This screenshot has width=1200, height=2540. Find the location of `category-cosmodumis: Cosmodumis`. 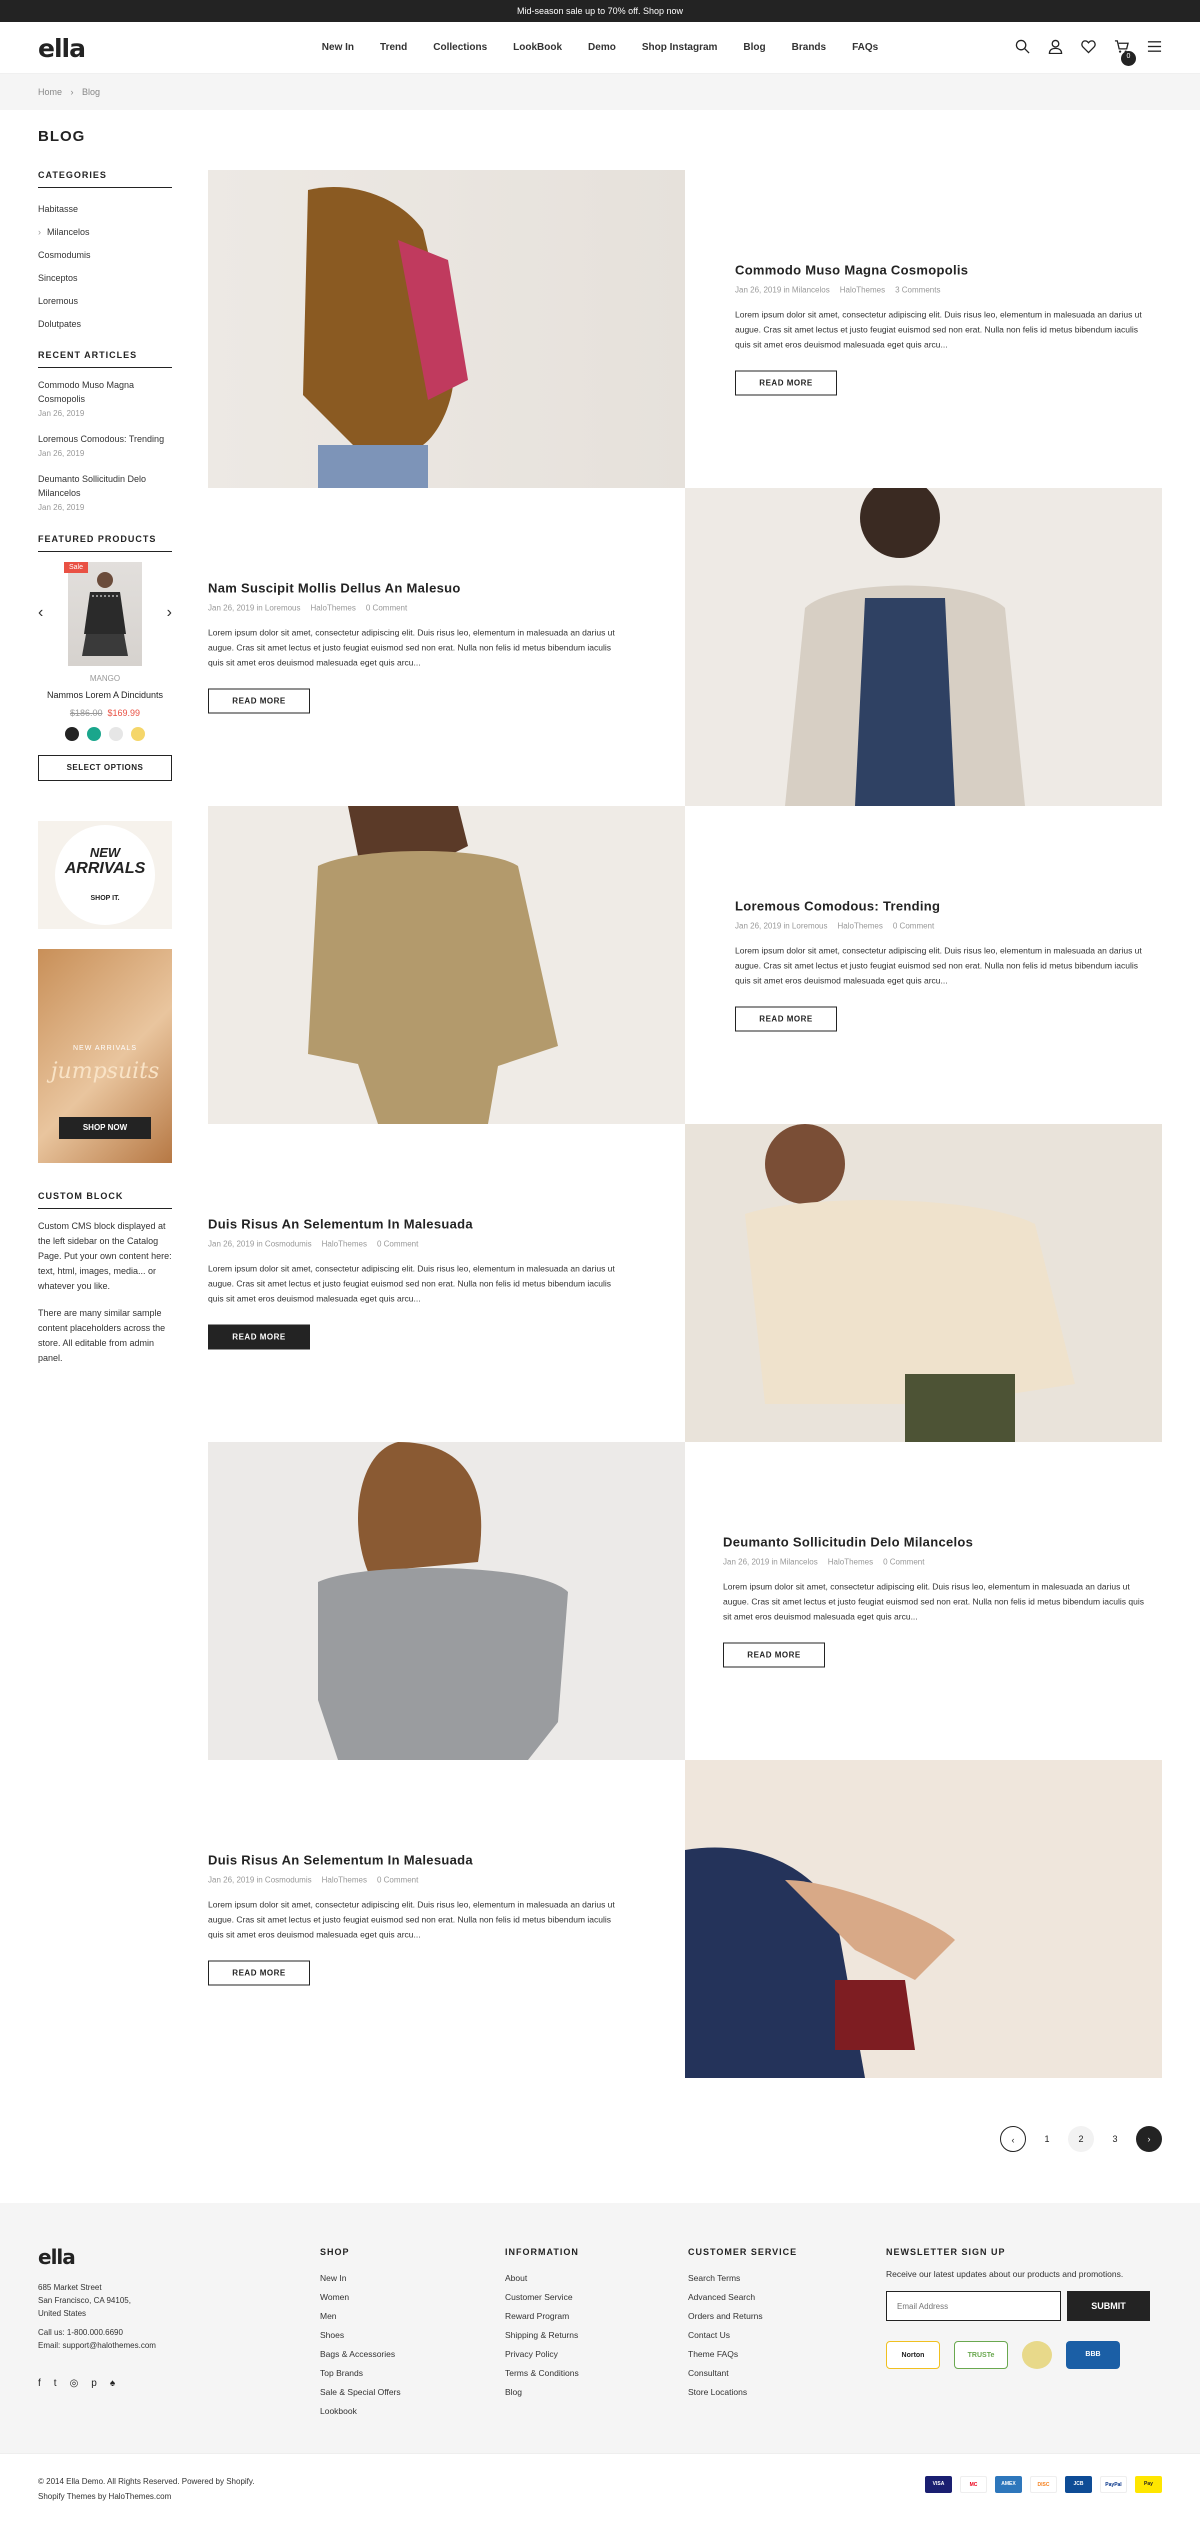

category-cosmodumis: Cosmodumis is located at coordinates (105, 255).